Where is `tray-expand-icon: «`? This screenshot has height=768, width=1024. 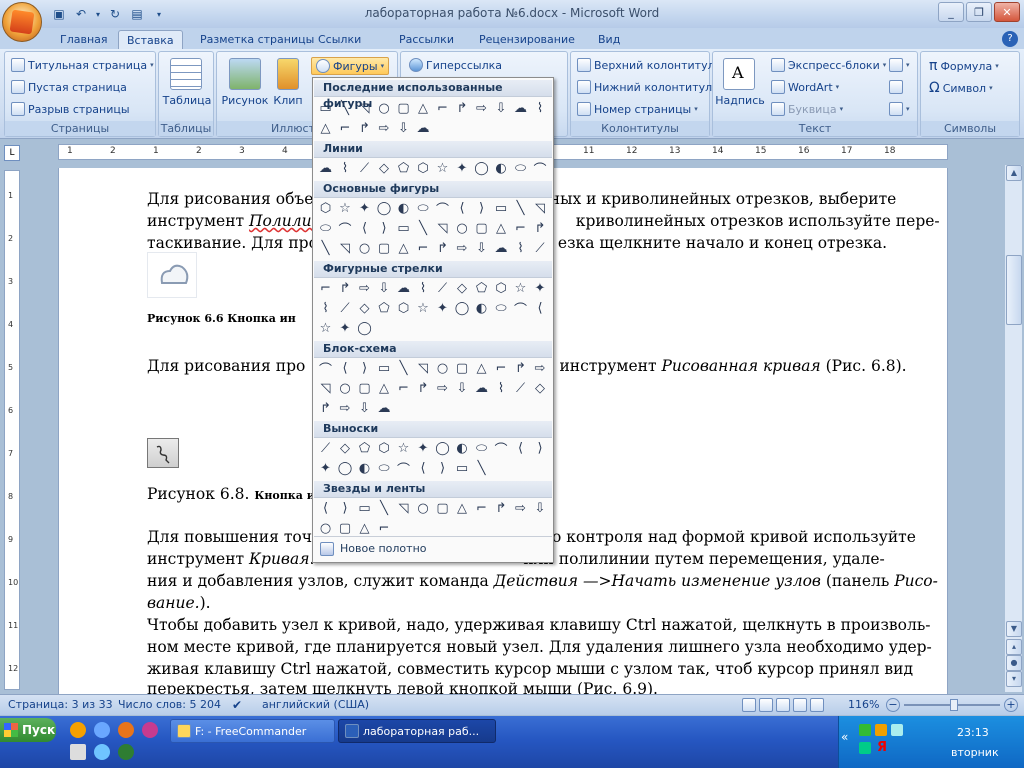 tray-expand-icon: « is located at coordinates (844, 737).